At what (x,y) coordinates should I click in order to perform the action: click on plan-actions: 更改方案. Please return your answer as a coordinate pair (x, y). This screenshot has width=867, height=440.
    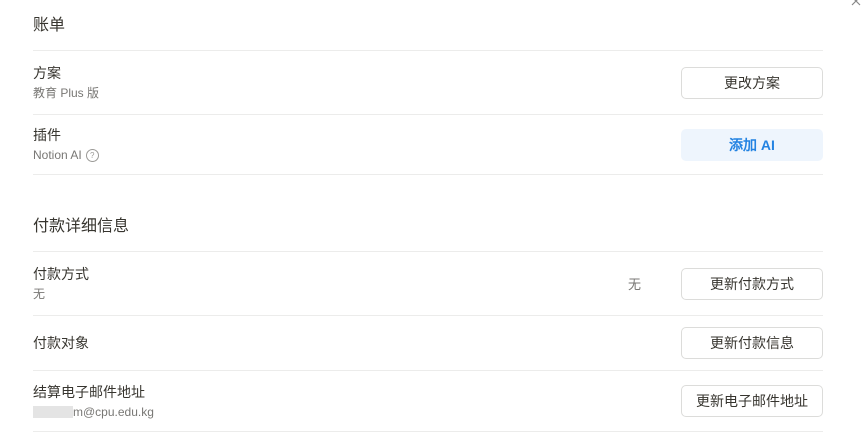
    Looking at the image, I should click on (752, 82).